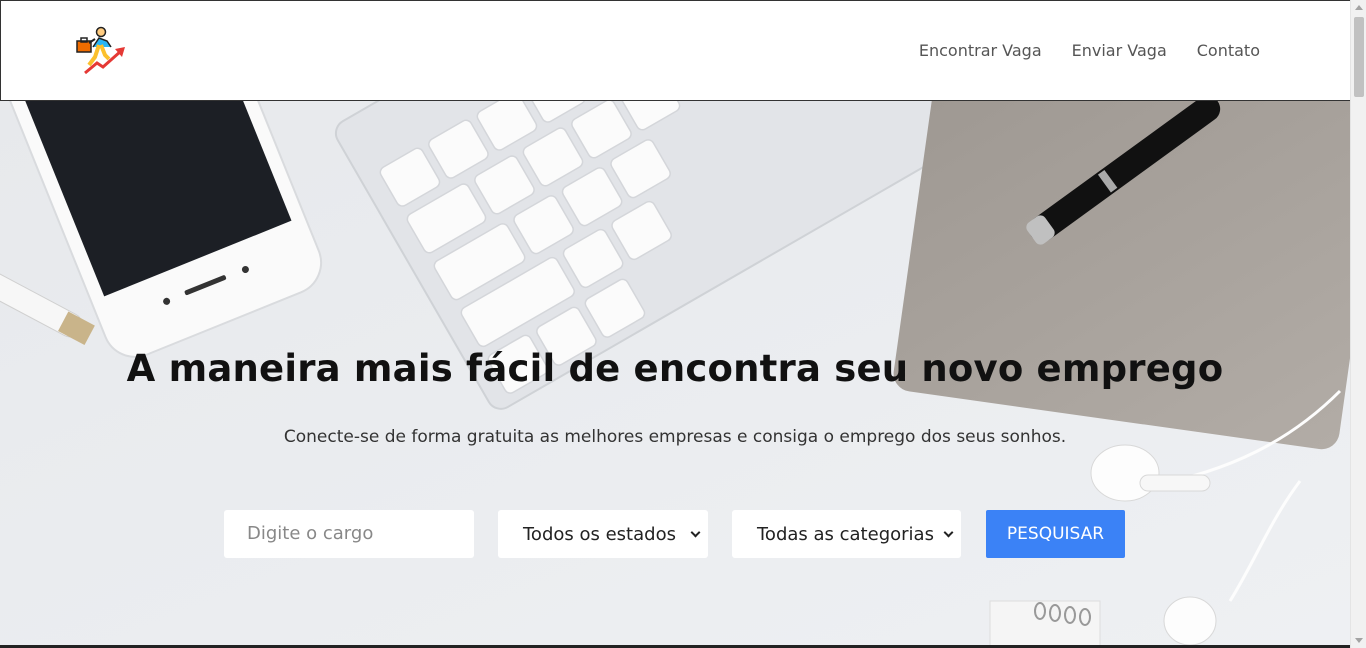 The image size is (1366, 648). Describe the element at coordinates (102, 52) in the screenshot. I see `career-growth-logo-icon` at that location.